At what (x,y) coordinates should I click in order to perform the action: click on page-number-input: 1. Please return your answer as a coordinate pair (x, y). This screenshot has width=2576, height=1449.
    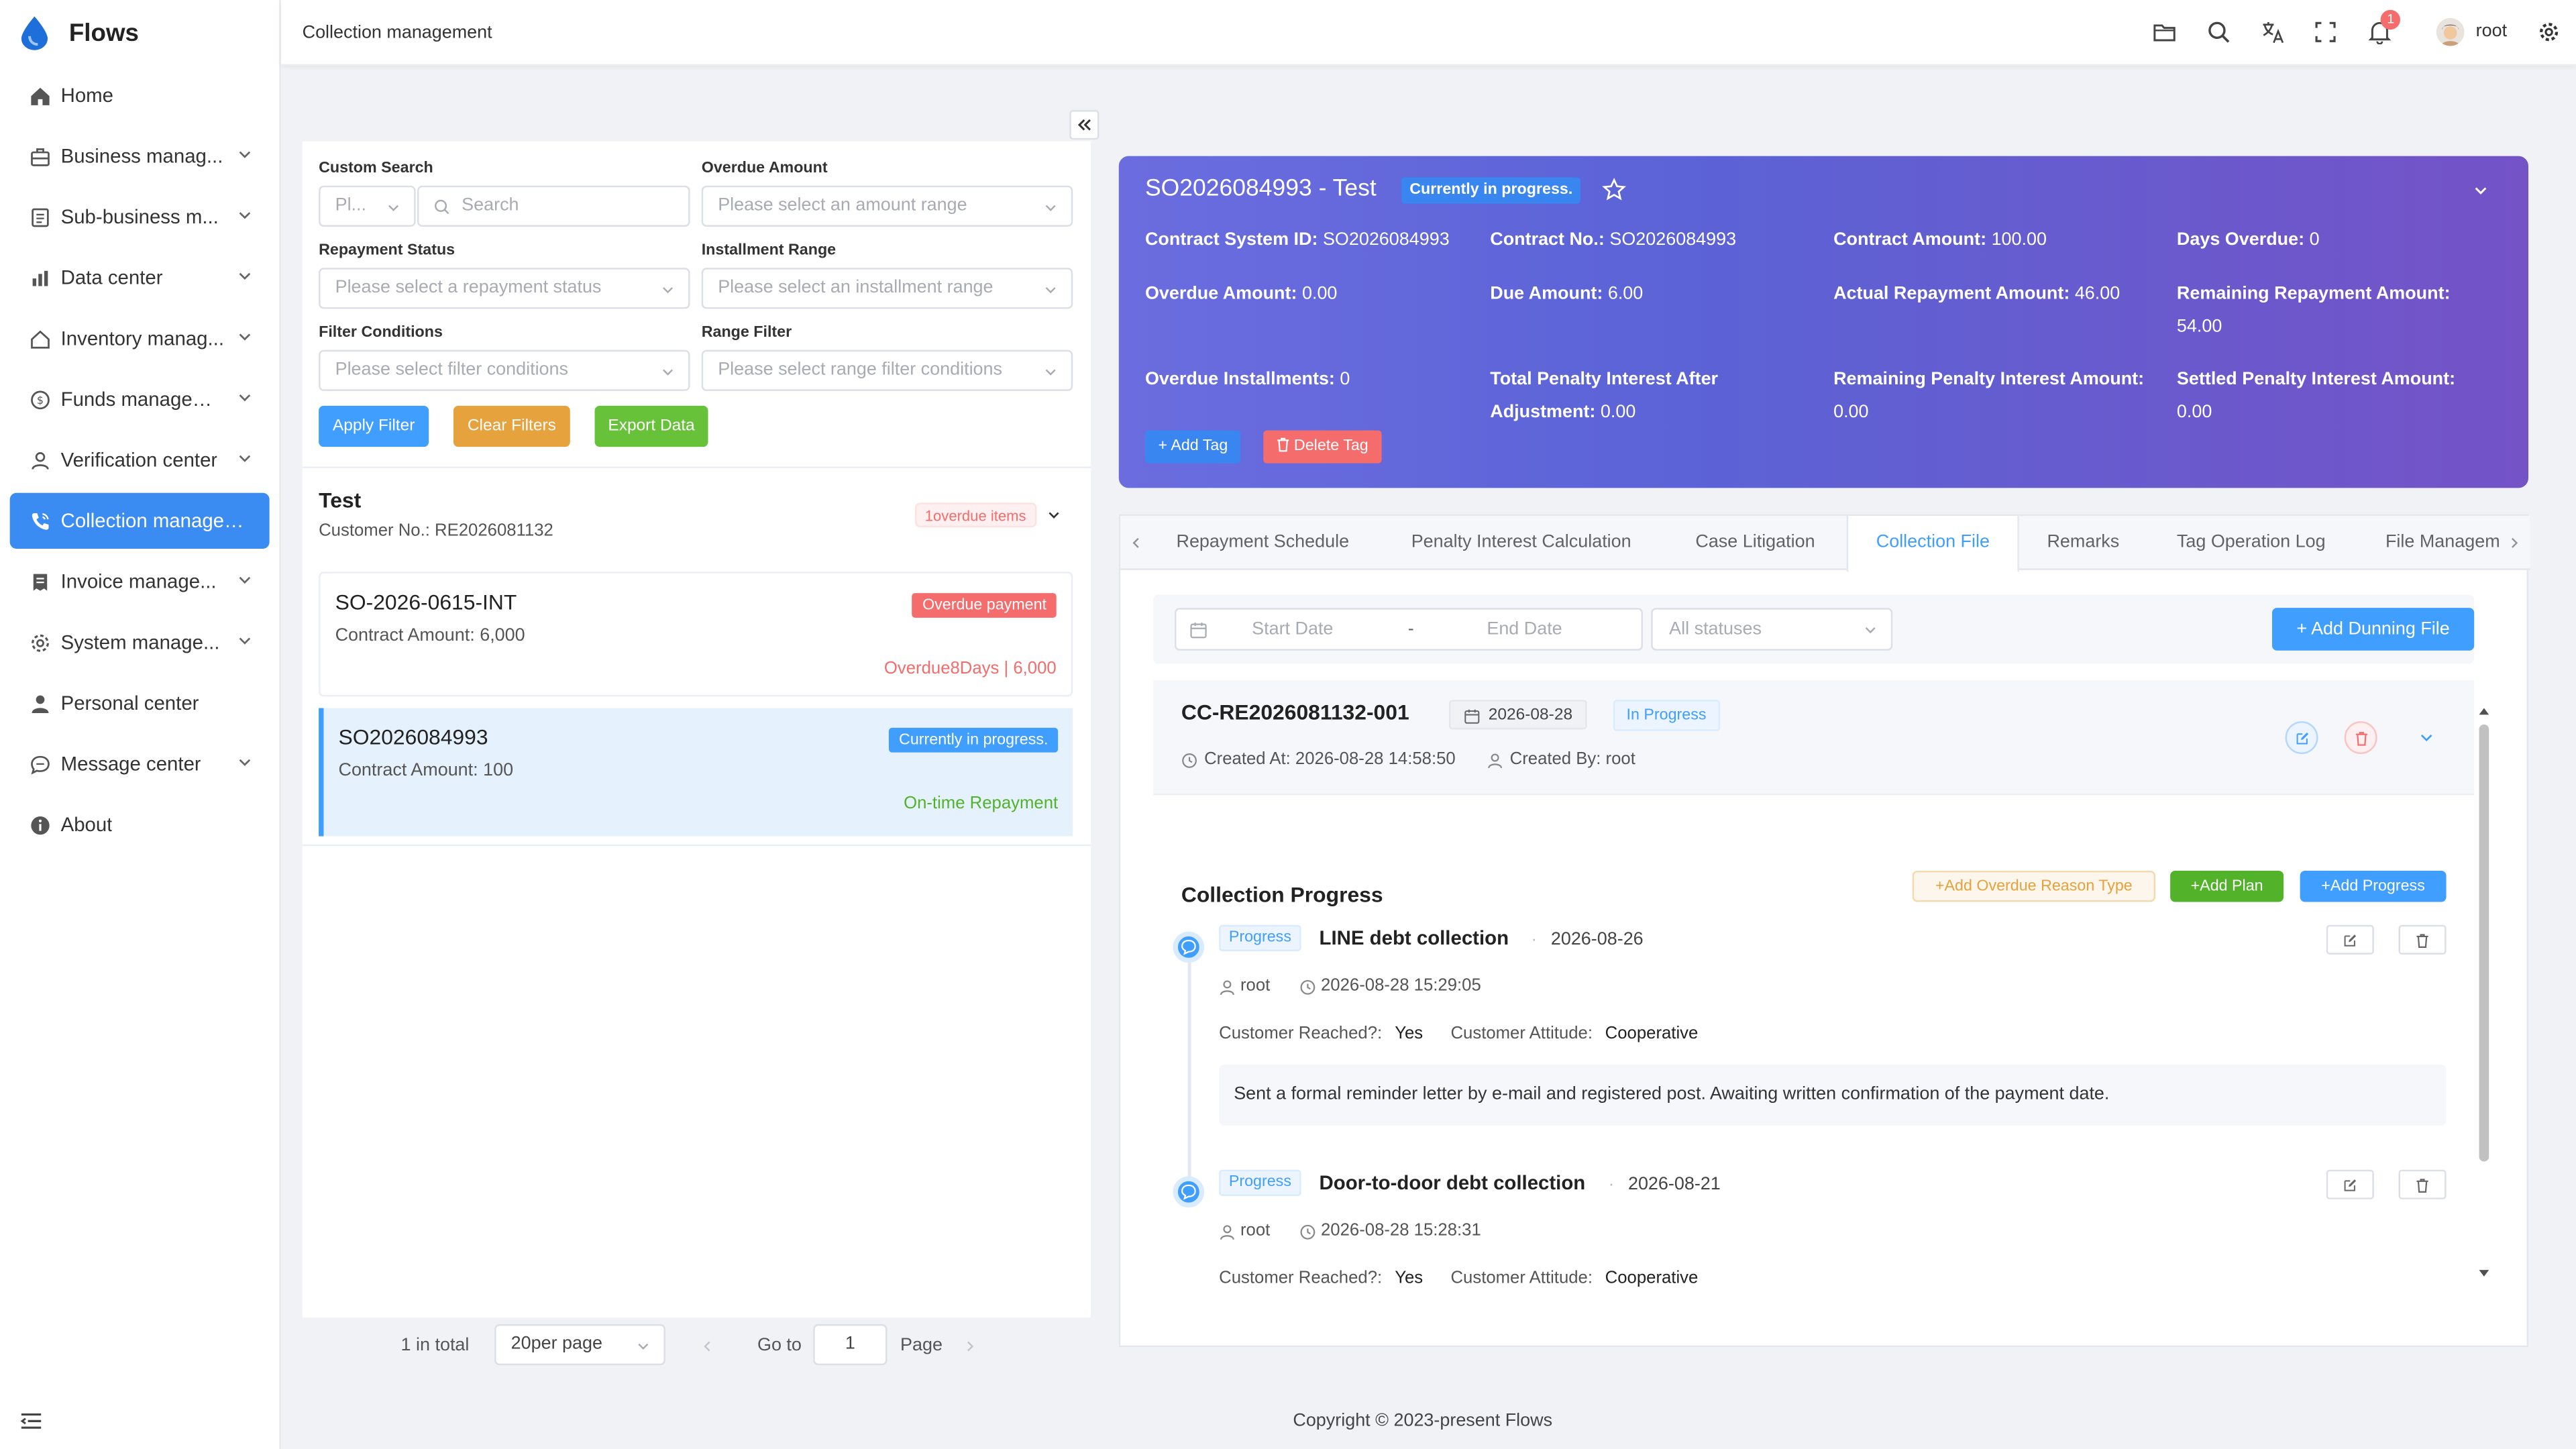
    Looking at the image, I should click on (850, 1345).